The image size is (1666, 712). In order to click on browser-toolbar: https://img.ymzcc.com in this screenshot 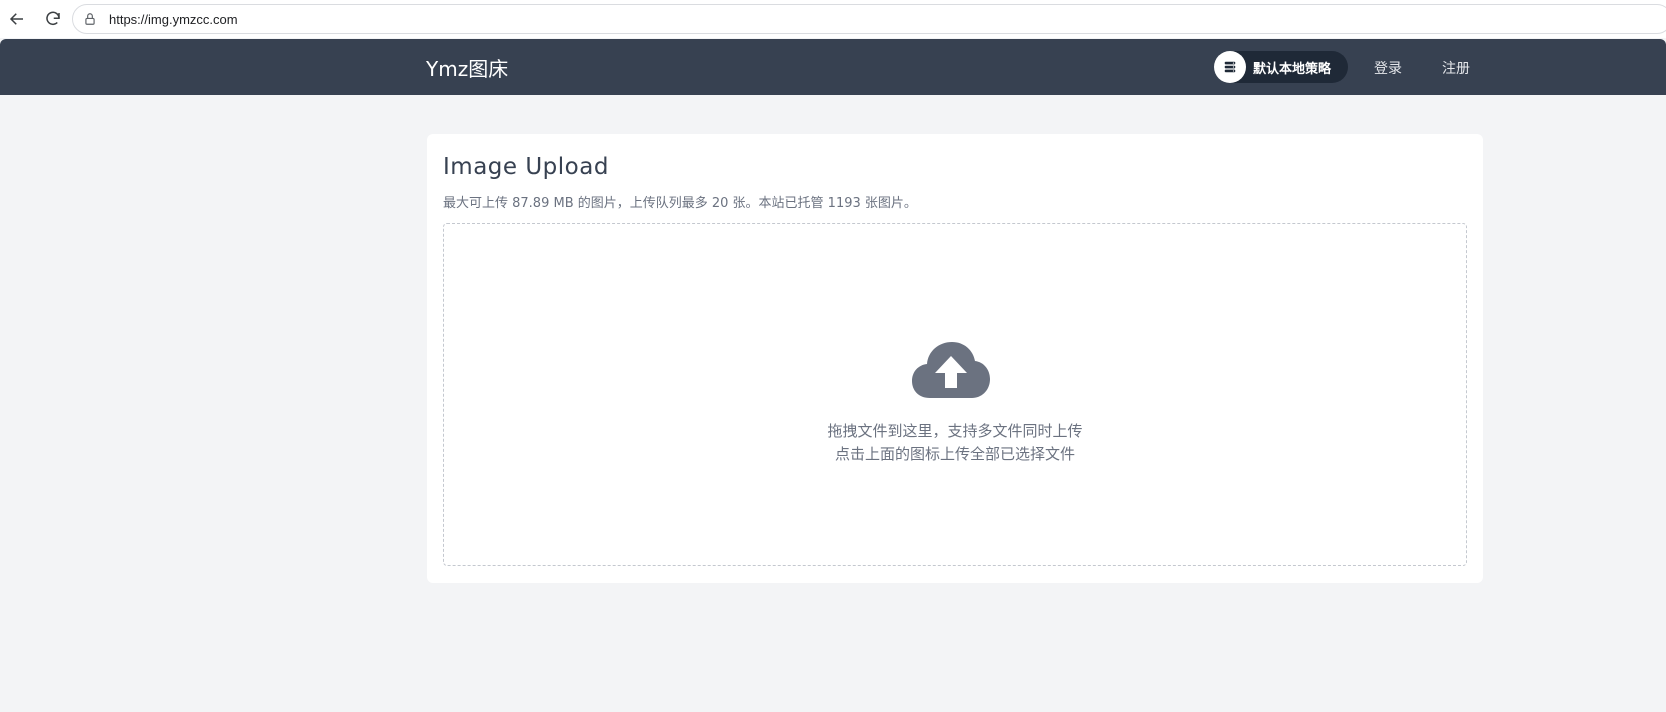, I will do `click(833, 19)`.